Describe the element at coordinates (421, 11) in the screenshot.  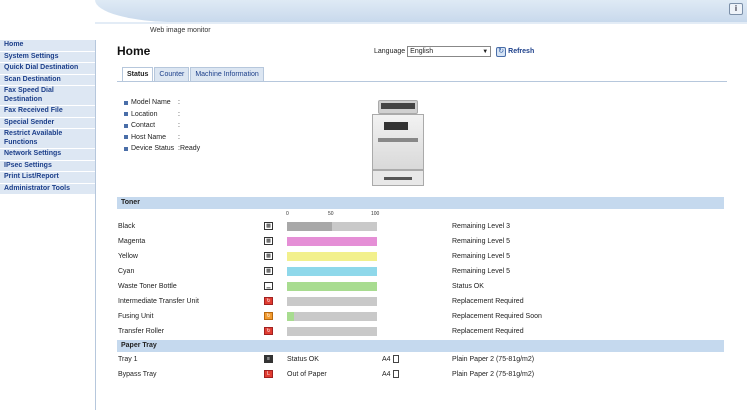
I see `header-banner` at that location.